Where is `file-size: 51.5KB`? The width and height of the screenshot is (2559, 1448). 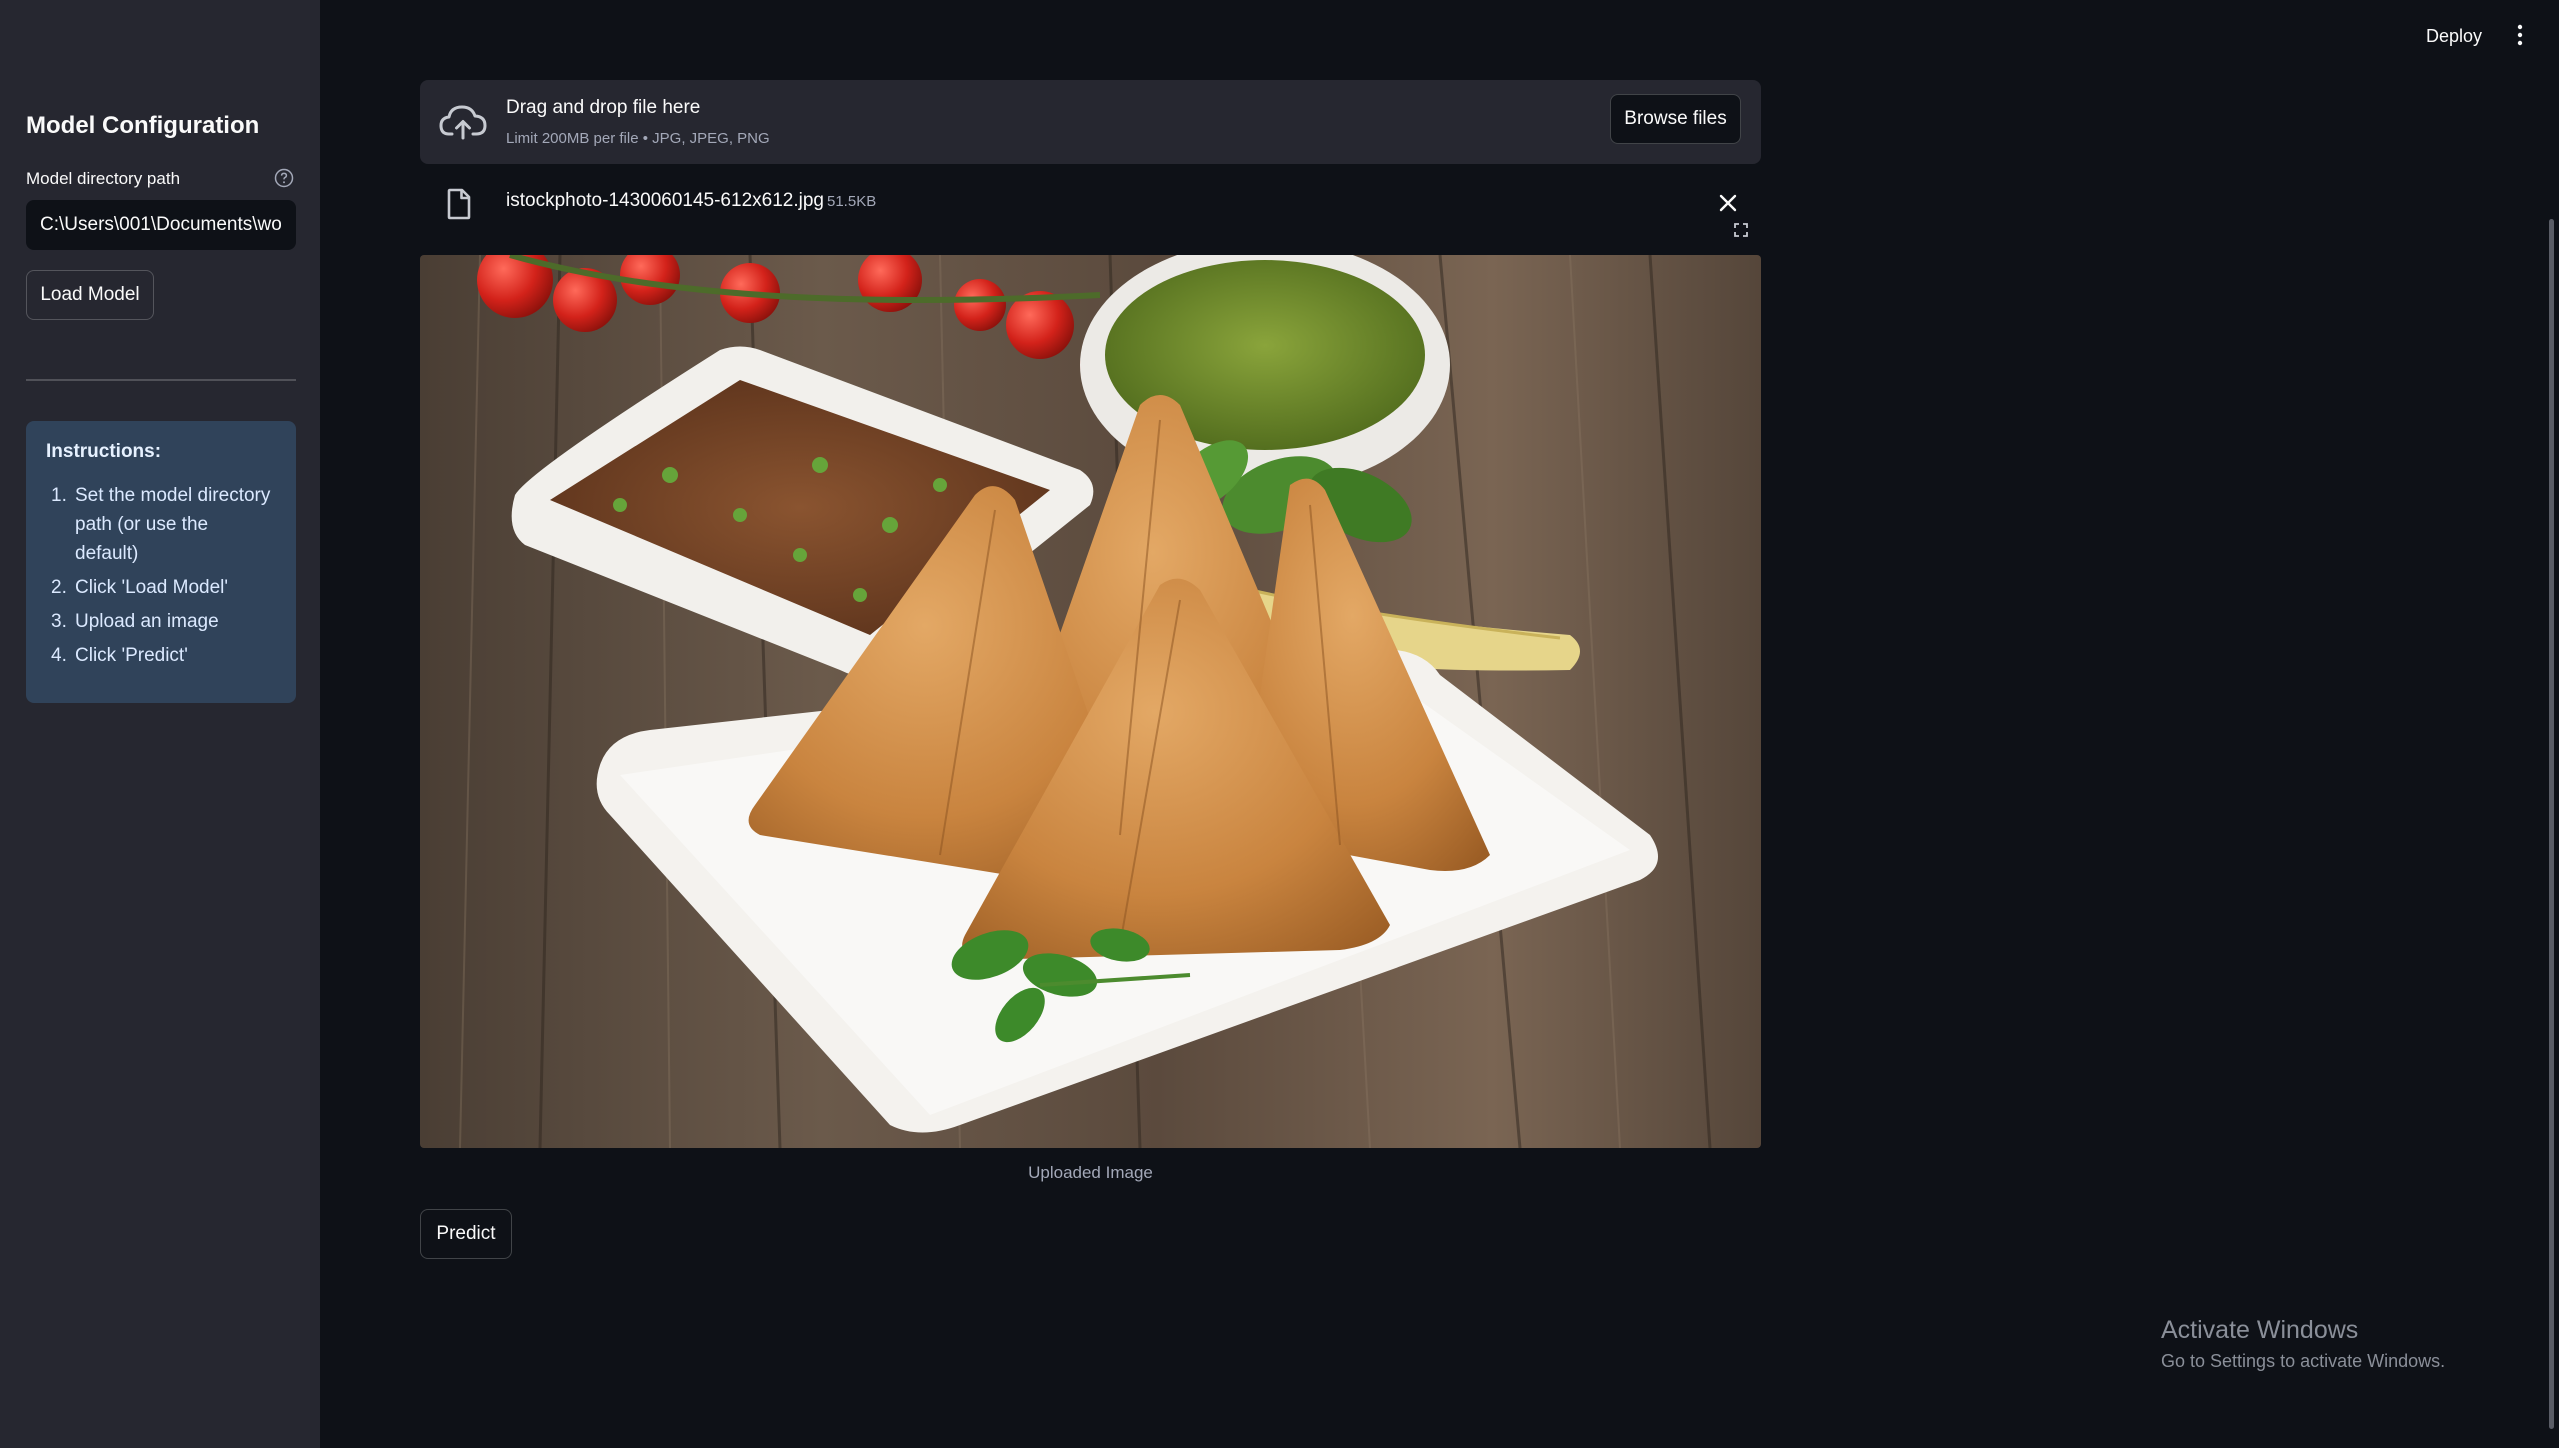
file-size: 51.5KB is located at coordinates (852, 201).